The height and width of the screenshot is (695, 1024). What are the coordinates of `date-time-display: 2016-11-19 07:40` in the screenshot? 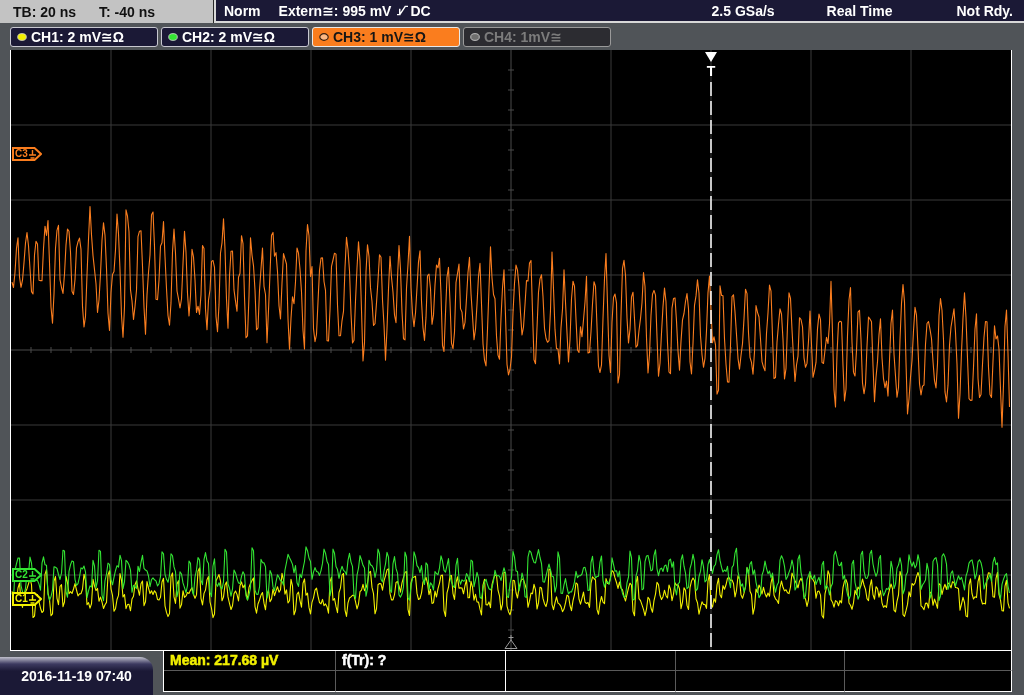 It's located at (76, 676).